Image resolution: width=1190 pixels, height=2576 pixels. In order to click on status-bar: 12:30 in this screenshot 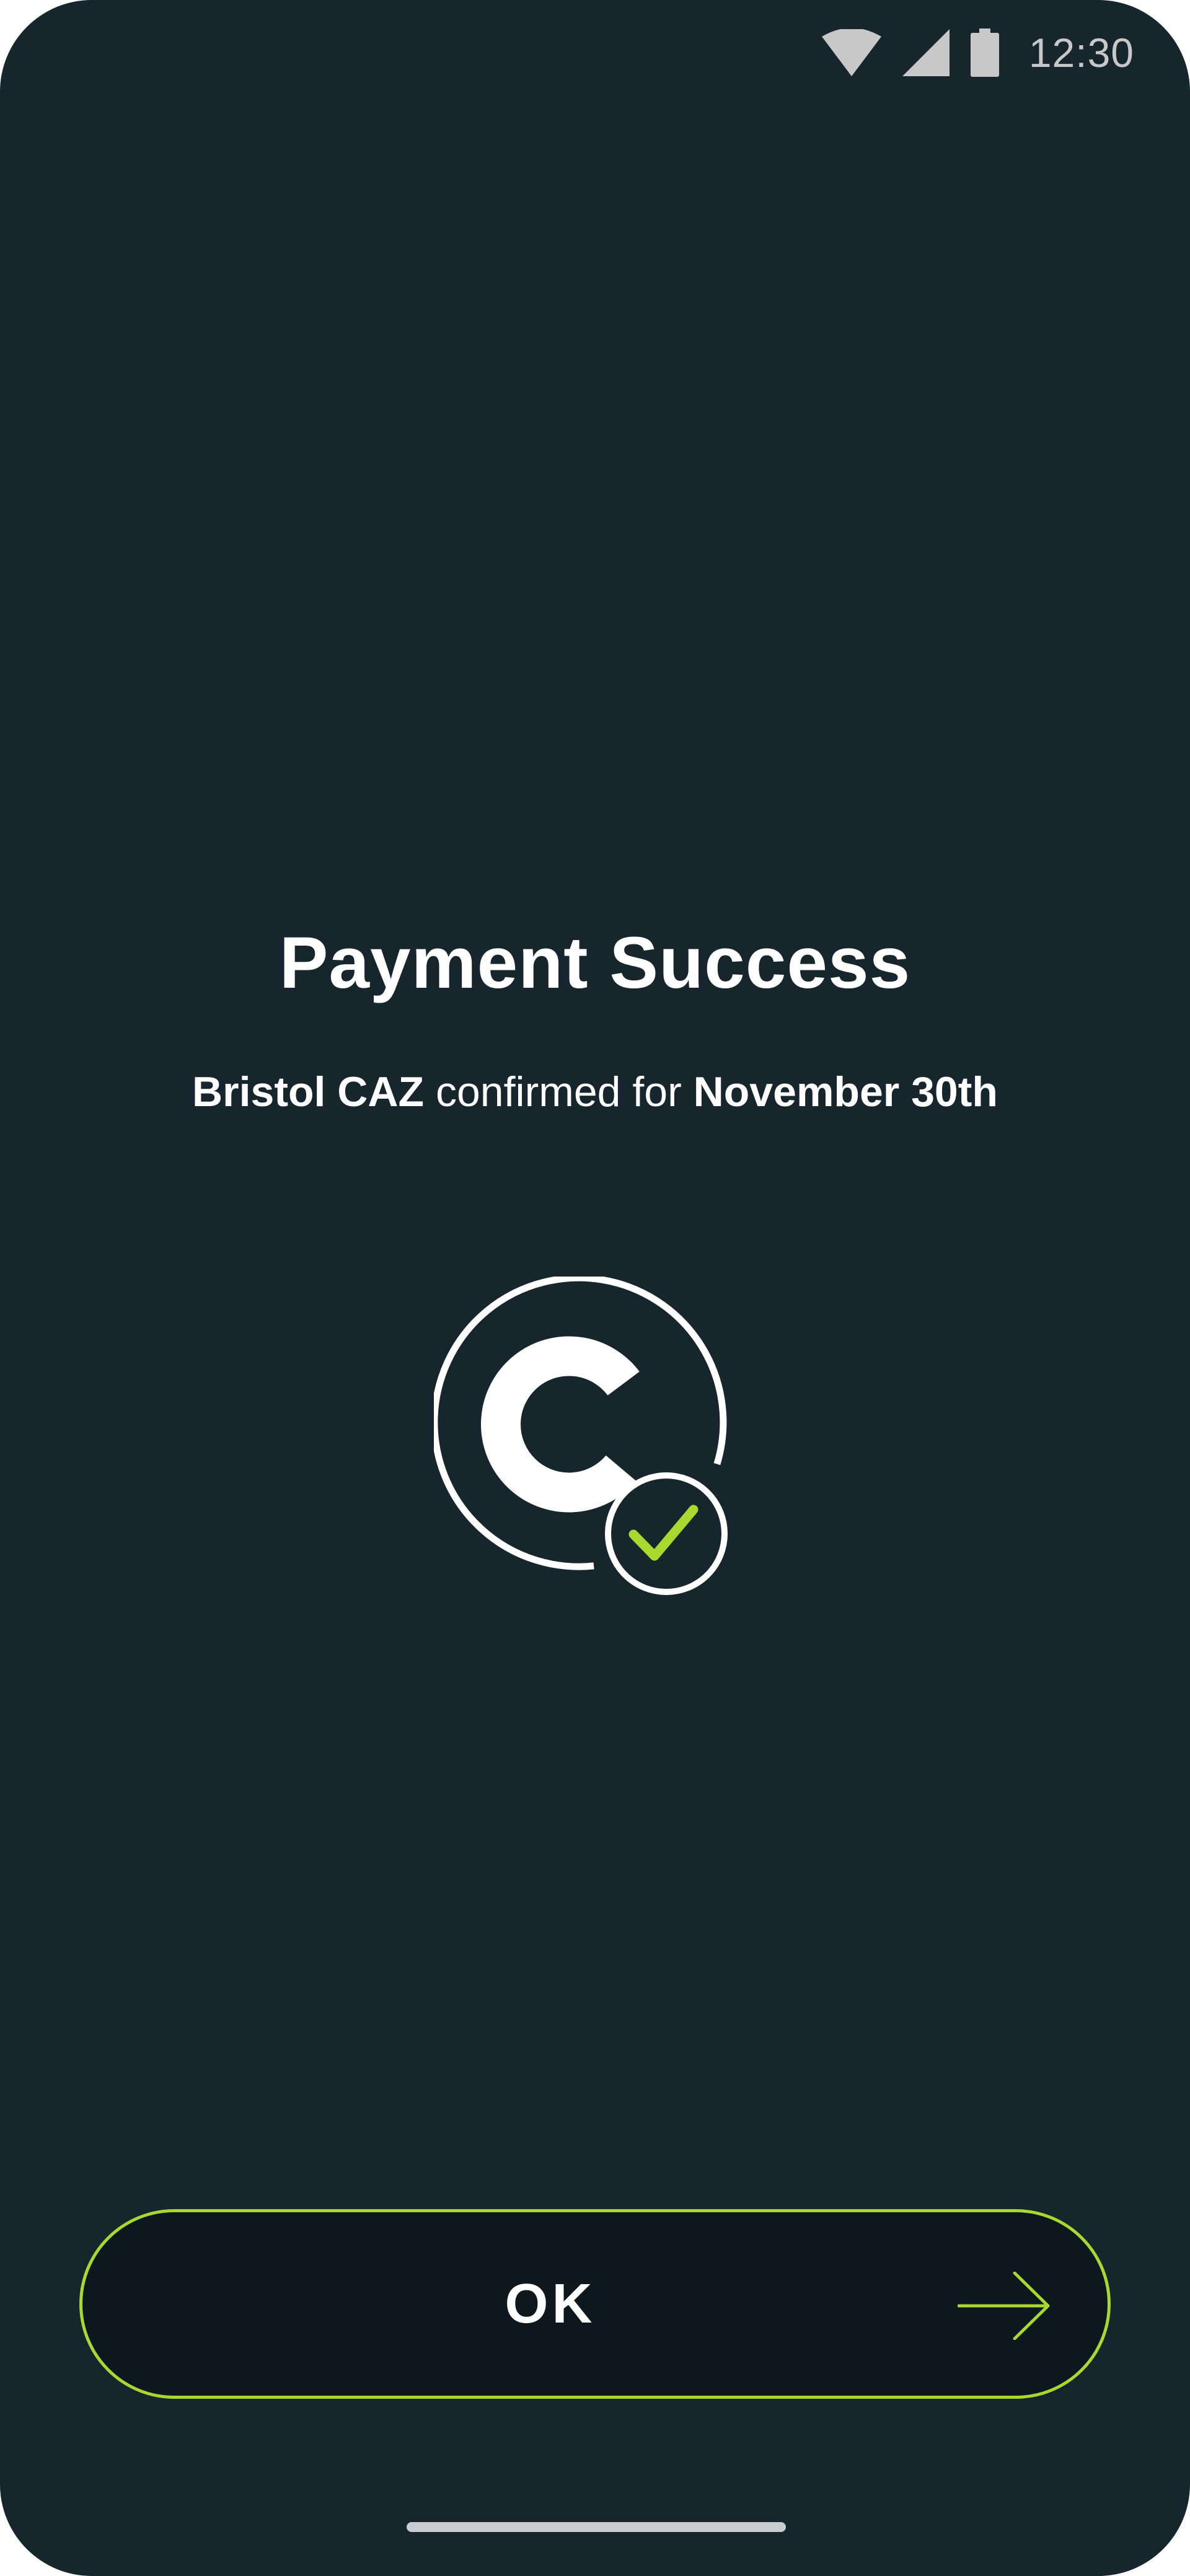, I will do `click(977, 53)`.